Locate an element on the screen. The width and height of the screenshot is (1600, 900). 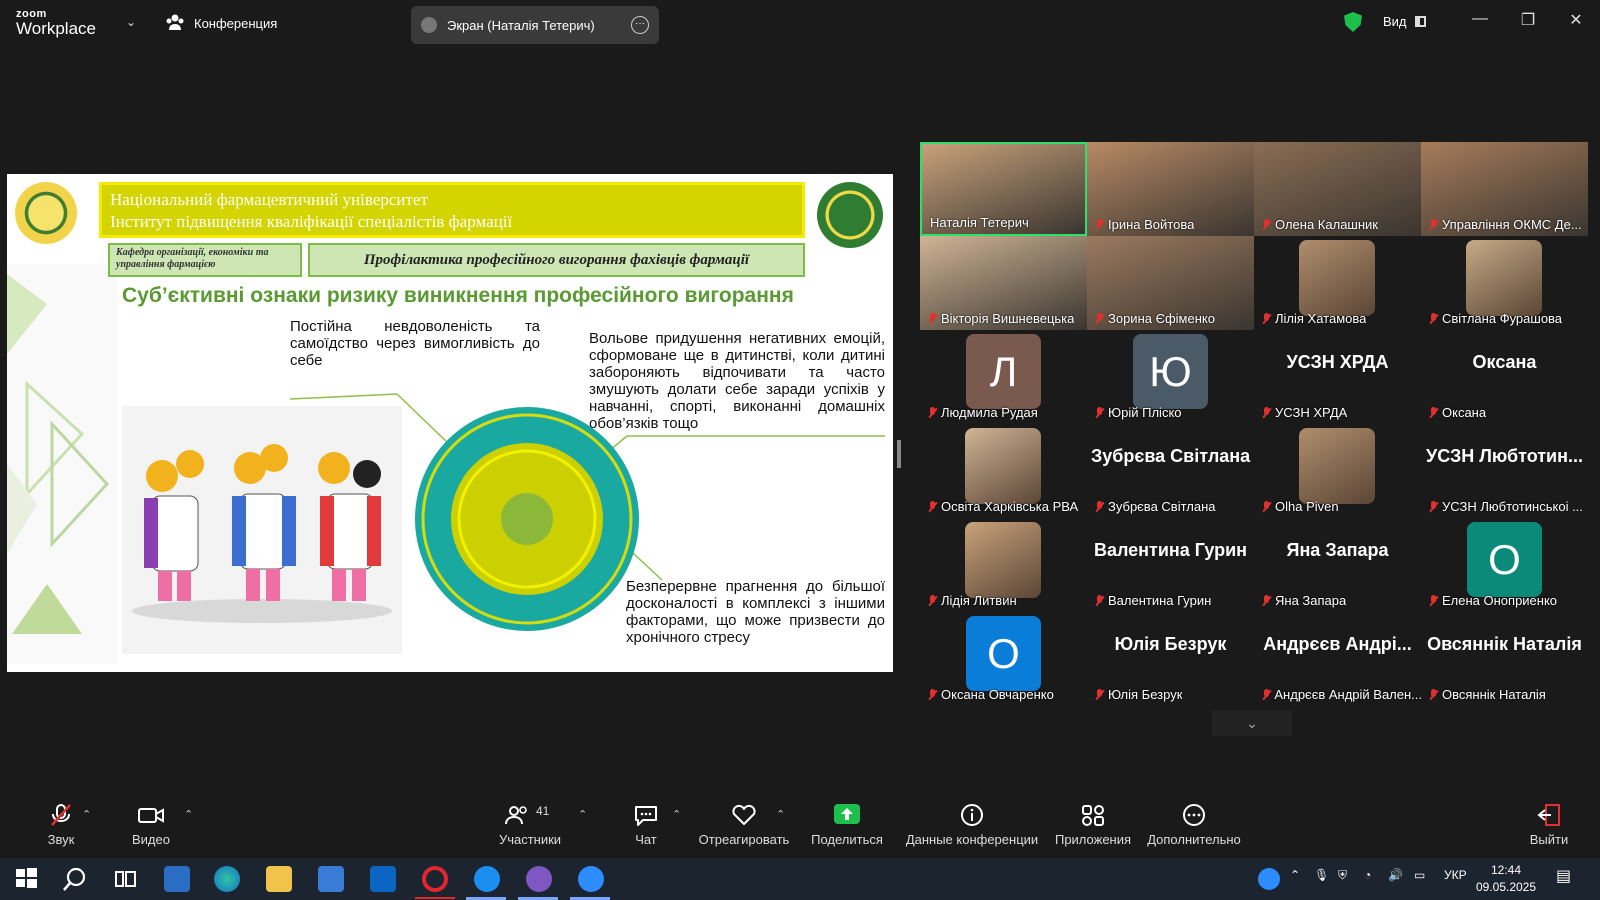
volume-icon: 🔊 is located at coordinates (1395, 875).